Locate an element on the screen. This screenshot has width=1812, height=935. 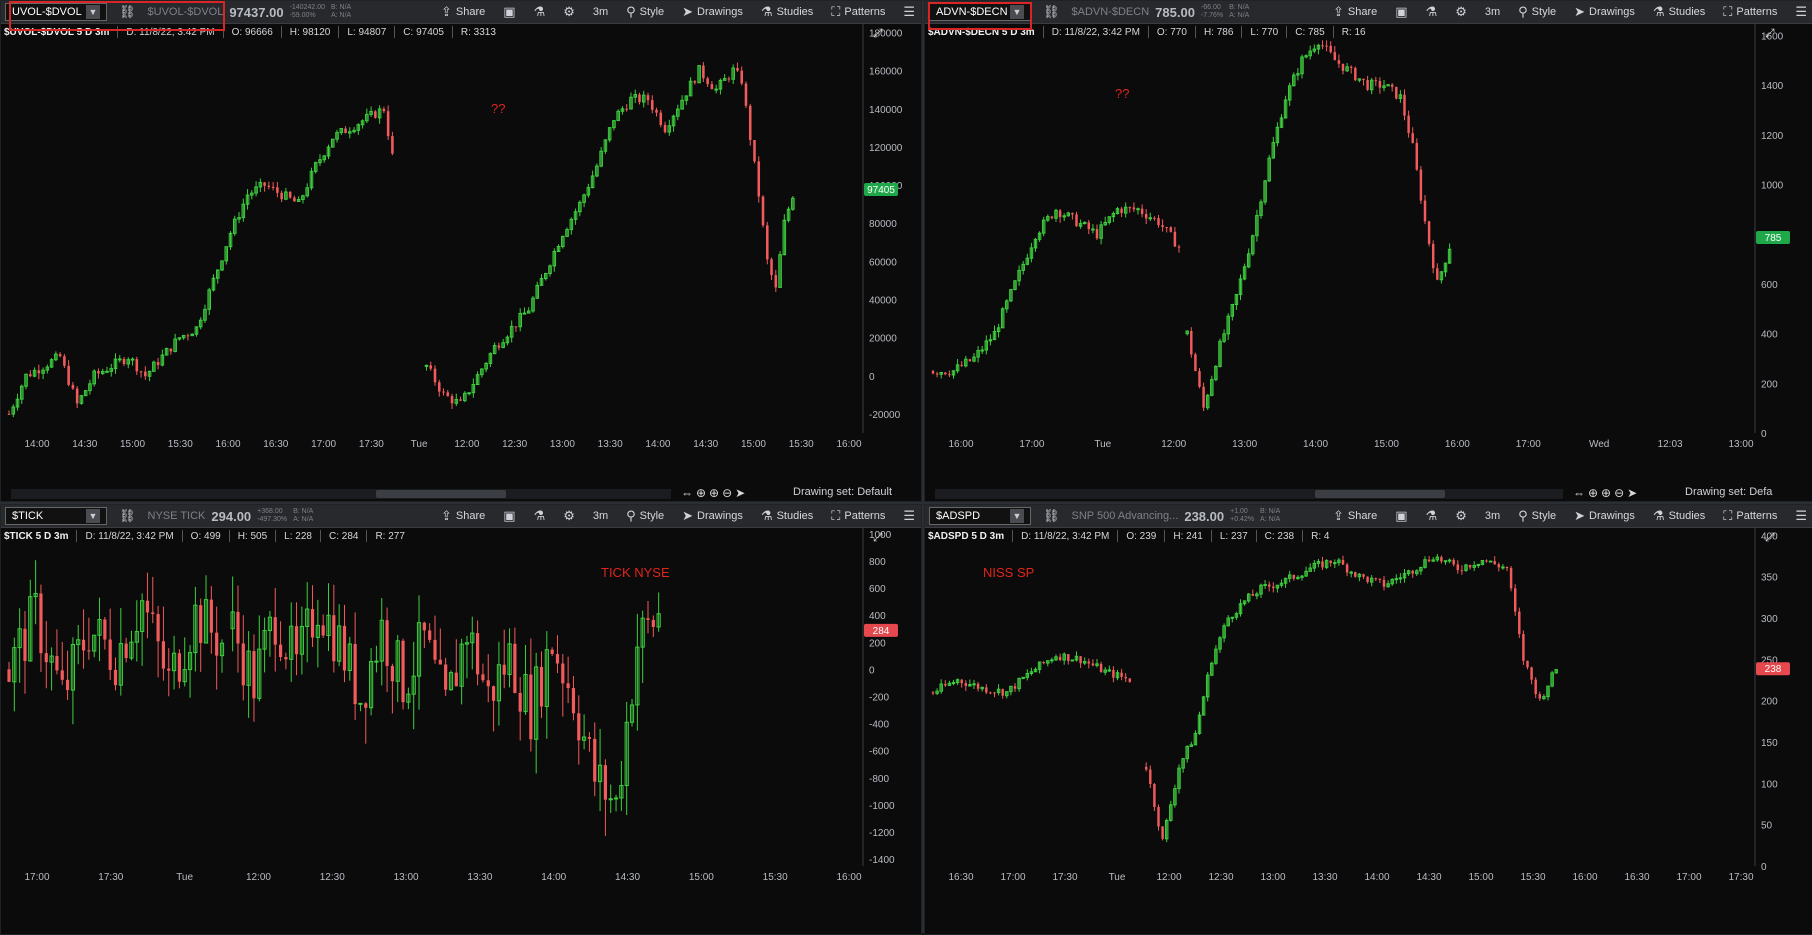
share-icon: ⇪ is located at coordinates (1338, 515).